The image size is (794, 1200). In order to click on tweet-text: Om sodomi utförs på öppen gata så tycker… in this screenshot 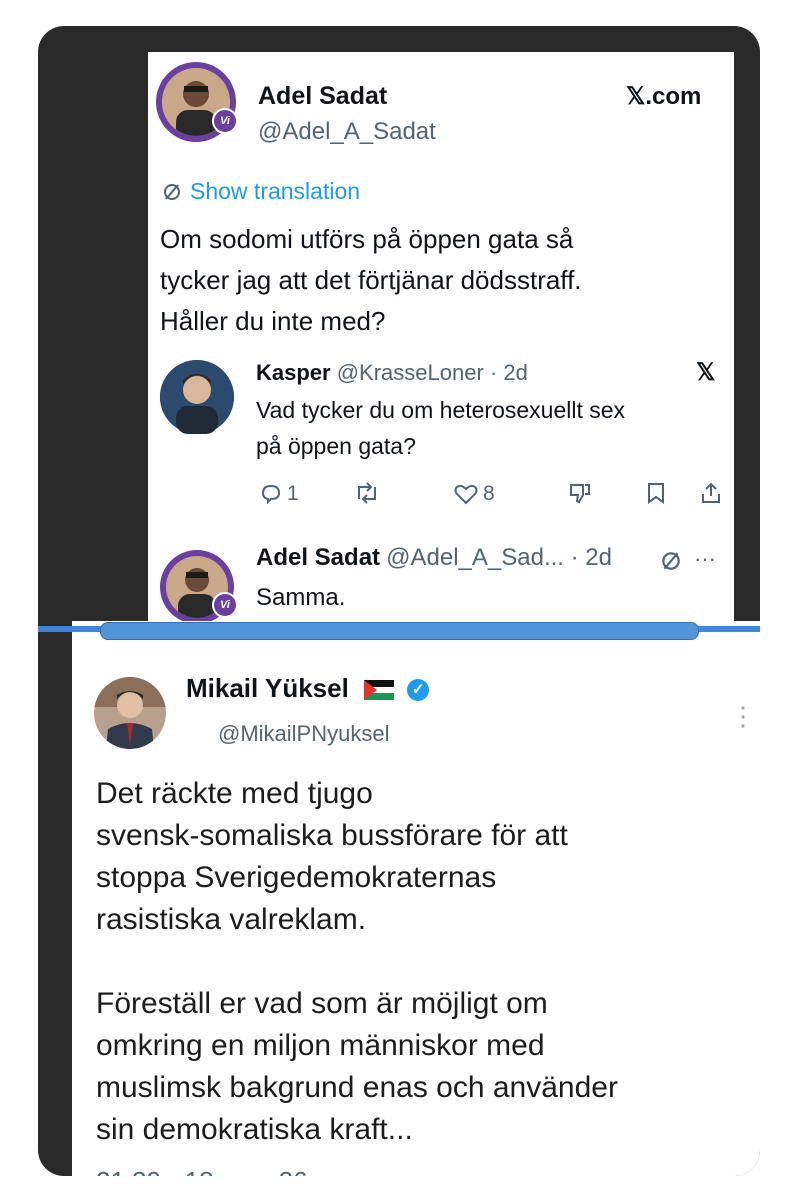, I will do `click(371, 280)`.